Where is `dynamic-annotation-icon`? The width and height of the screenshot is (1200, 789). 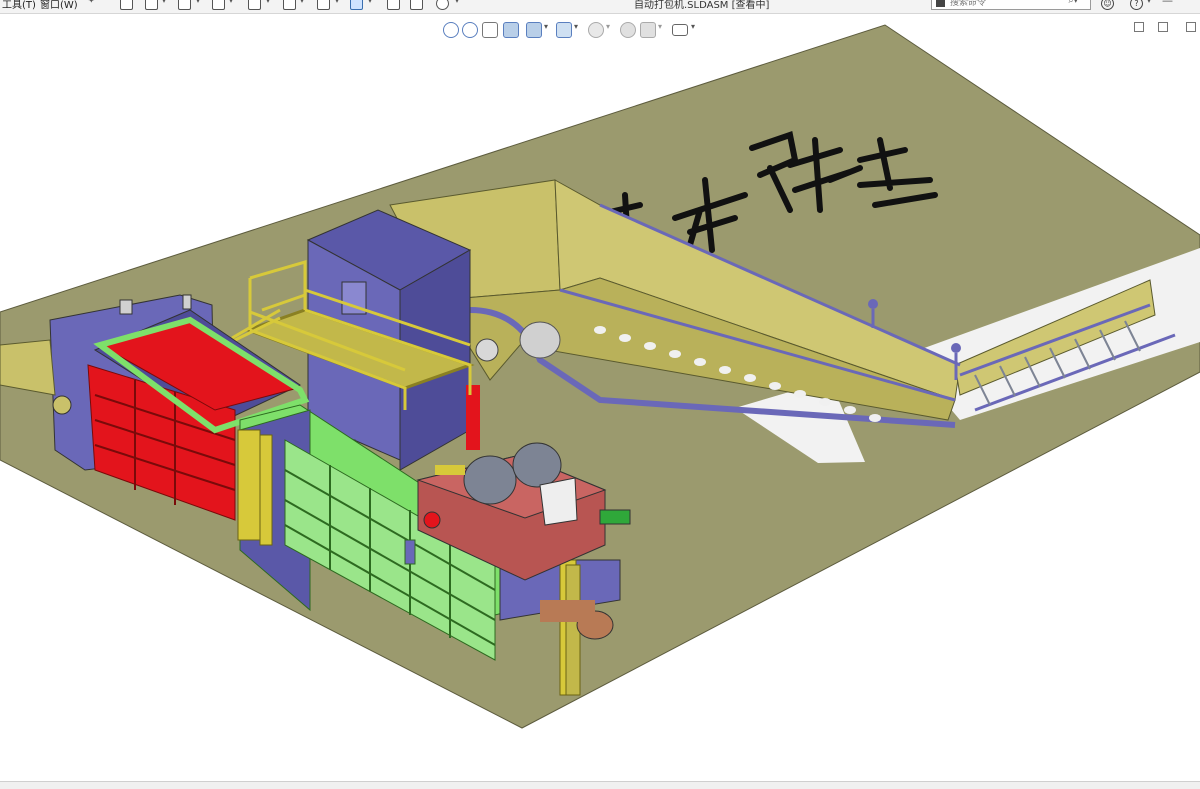 dynamic-annotation-icon is located at coordinates (534, 30).